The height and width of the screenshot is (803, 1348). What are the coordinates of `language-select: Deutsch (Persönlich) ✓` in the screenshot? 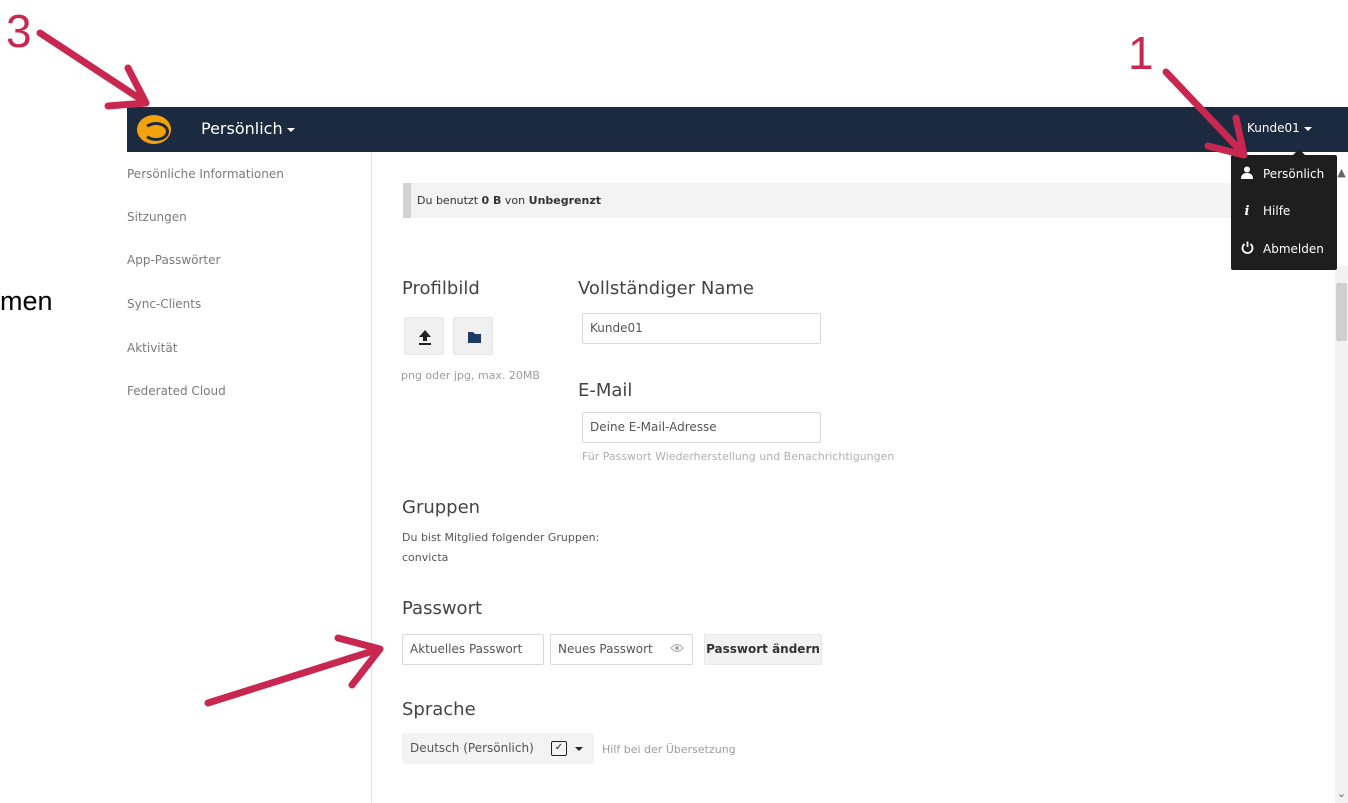 It's located at (498, 748).